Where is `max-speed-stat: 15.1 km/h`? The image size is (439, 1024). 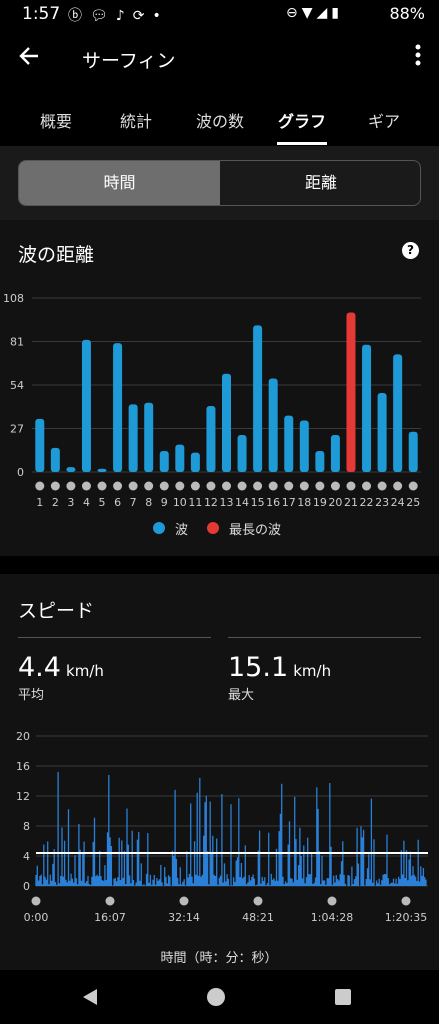 max-speed-stat: 15.1 km/h is located at coordinates (279, 667).